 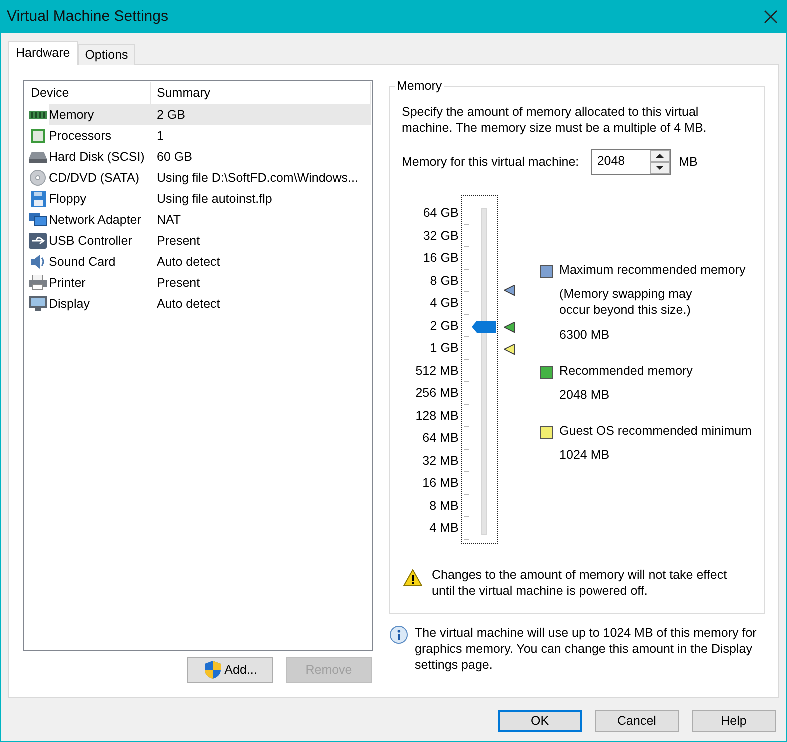 What do you see at coordinates (441, 236) in the screenshot?
I see `scale-label: 32 GB` at bounding box center [441, 236].